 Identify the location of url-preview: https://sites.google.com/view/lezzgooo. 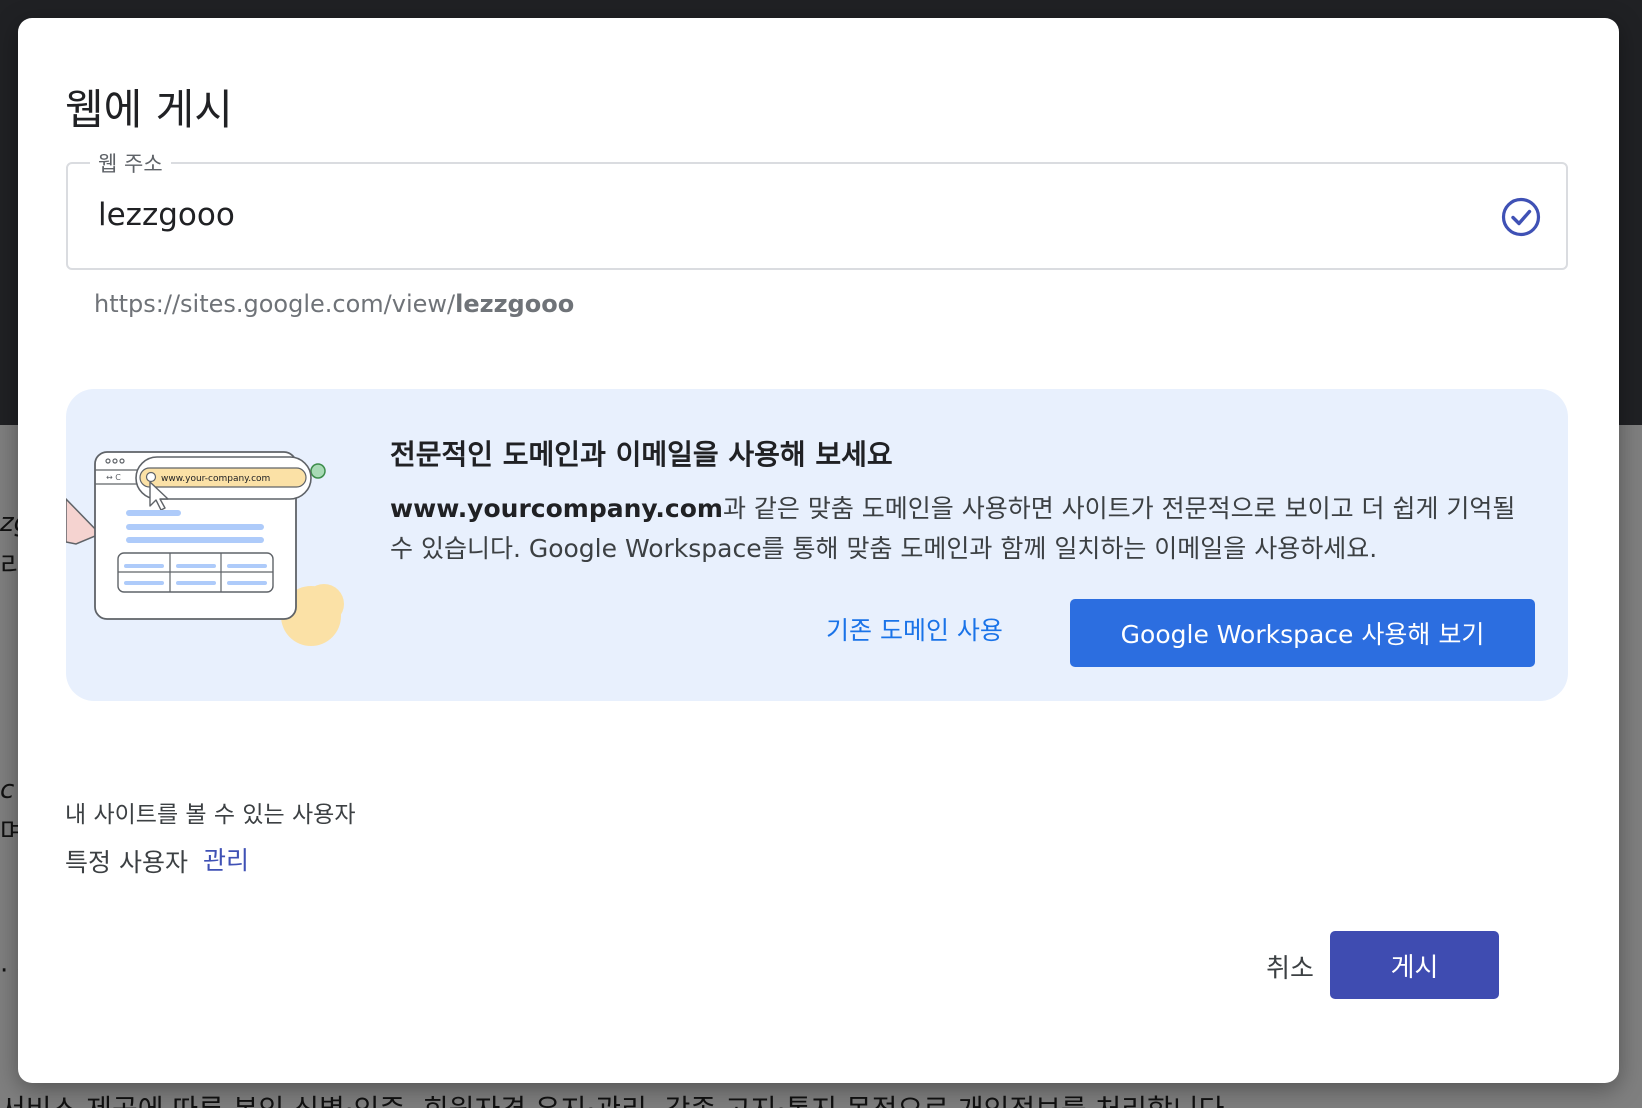
(334, 304).